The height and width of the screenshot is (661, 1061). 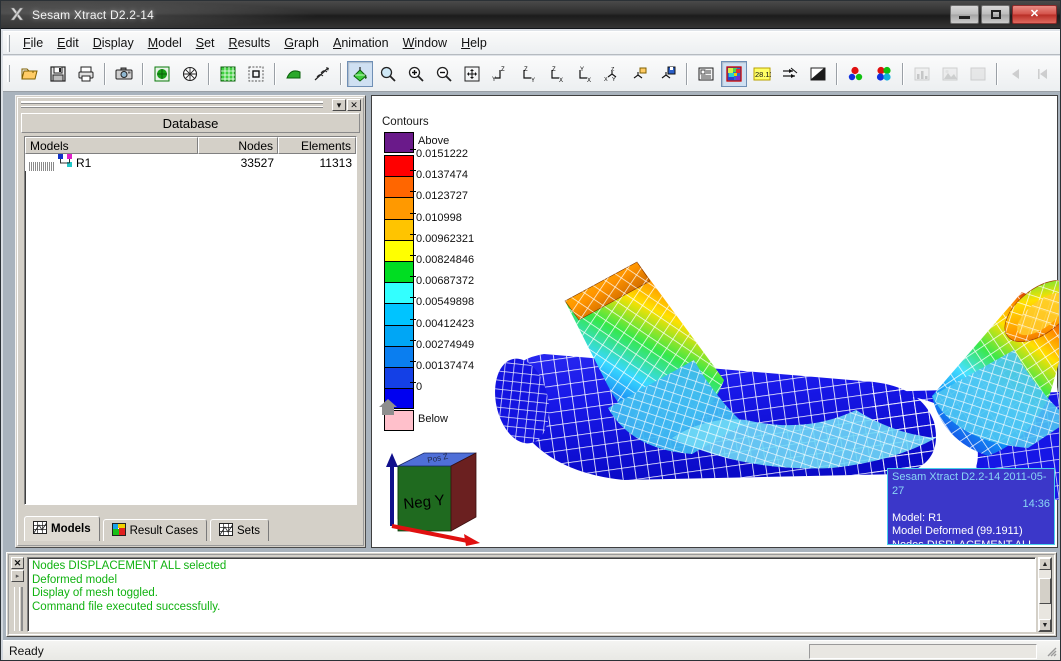 I want to click on column-header-models: Models, so click(x=111, y=145).